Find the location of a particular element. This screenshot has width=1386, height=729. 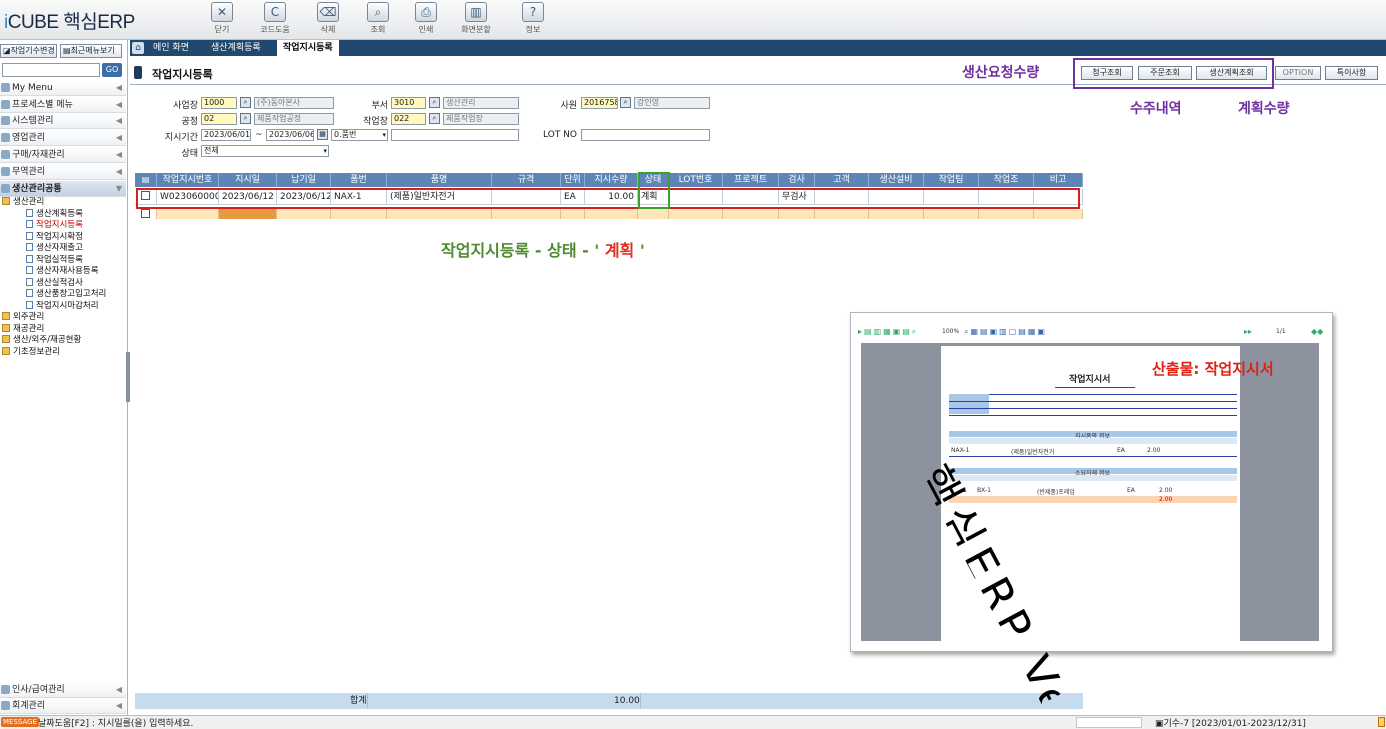

recent-menu-button: ▤최근메뉴보기 is located at coordinates (91, 51).